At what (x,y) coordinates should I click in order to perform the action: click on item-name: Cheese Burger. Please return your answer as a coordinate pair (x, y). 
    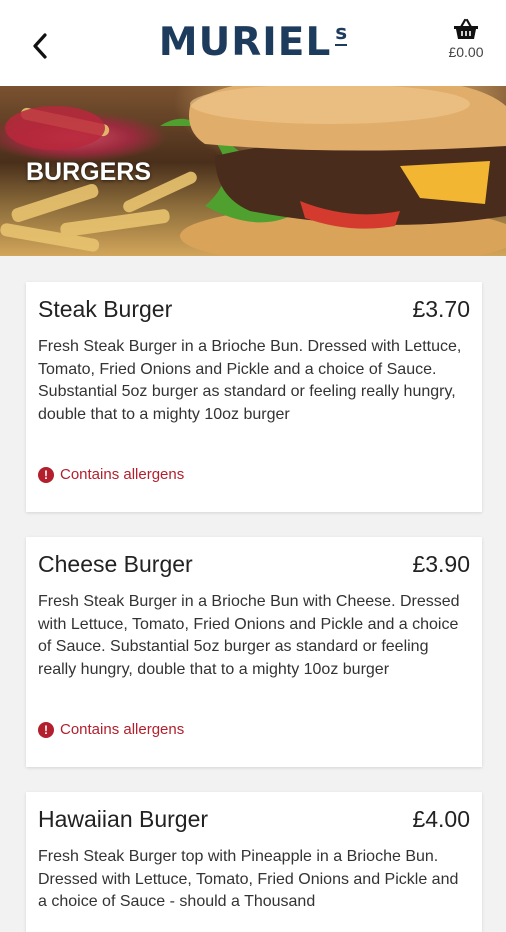
    Looking at the image, I should click on (115, 564).